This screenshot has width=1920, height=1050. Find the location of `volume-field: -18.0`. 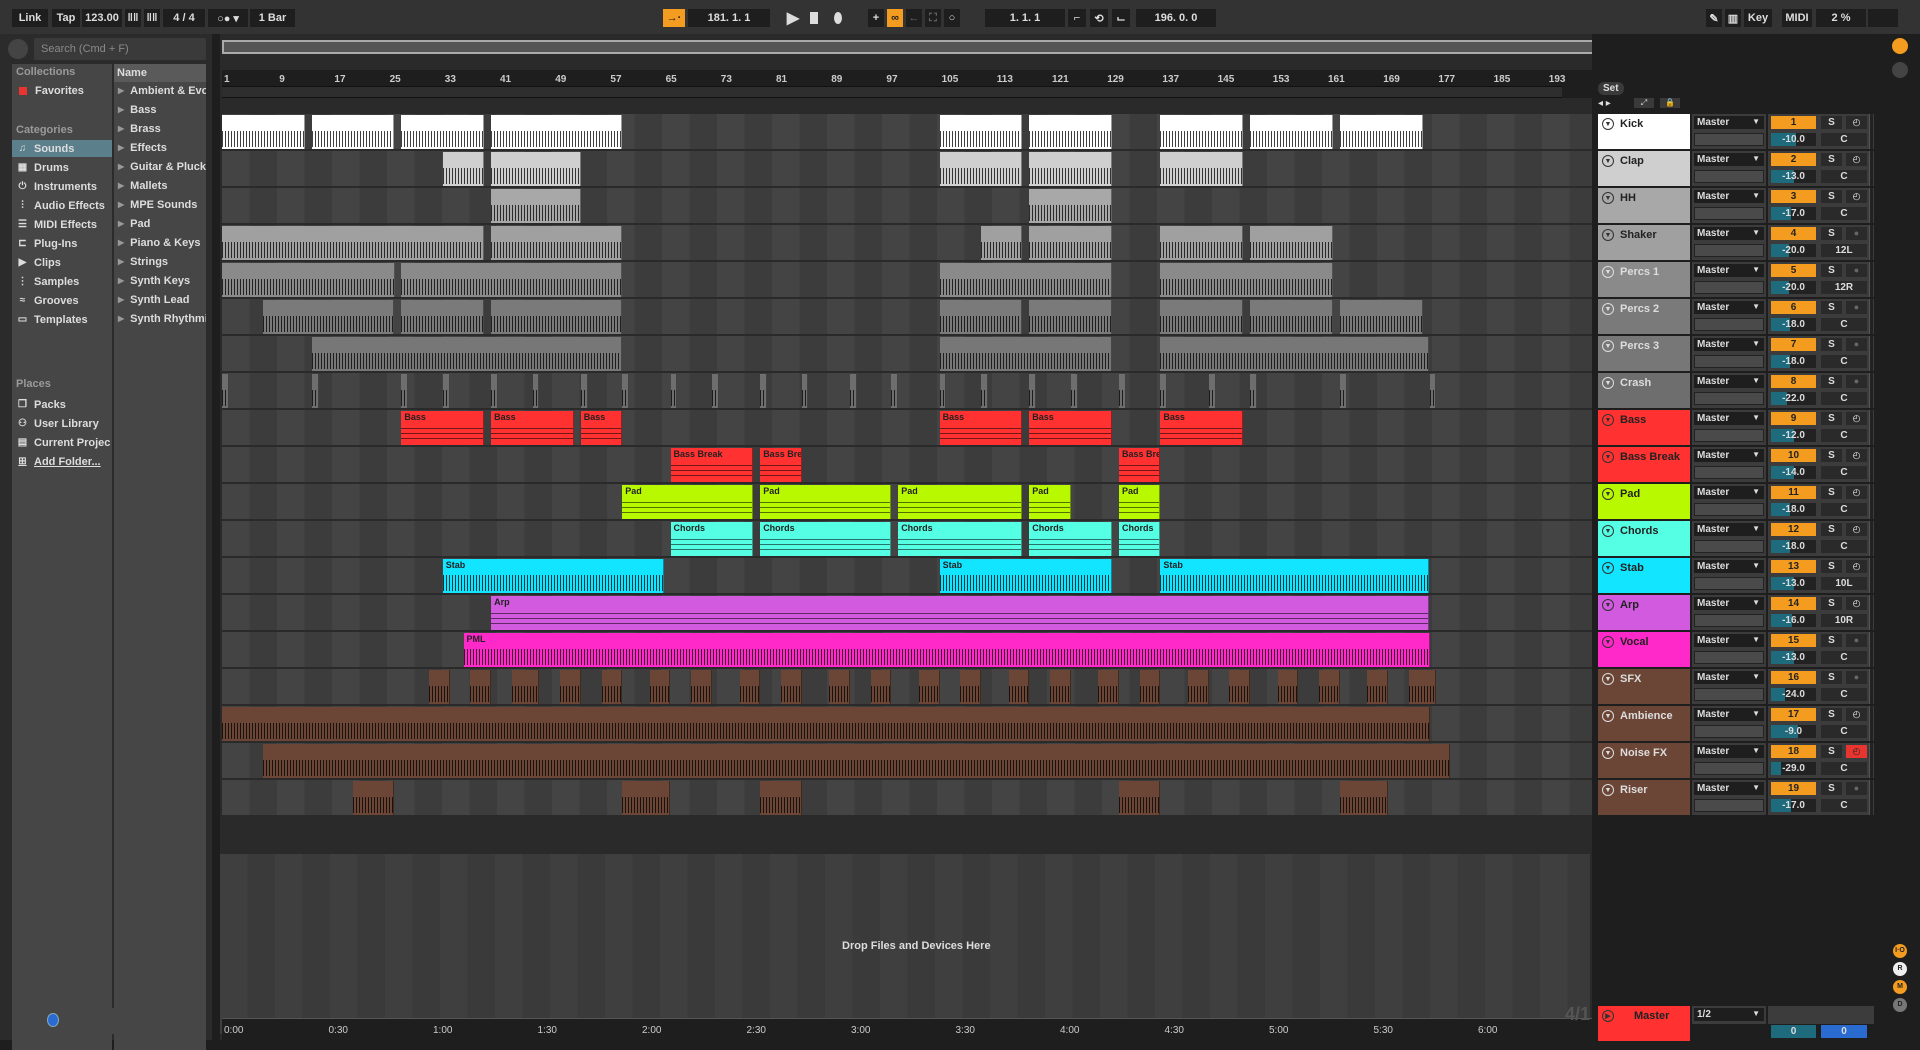

volume-field: -18.0 is located at coordinates (1793, 324).